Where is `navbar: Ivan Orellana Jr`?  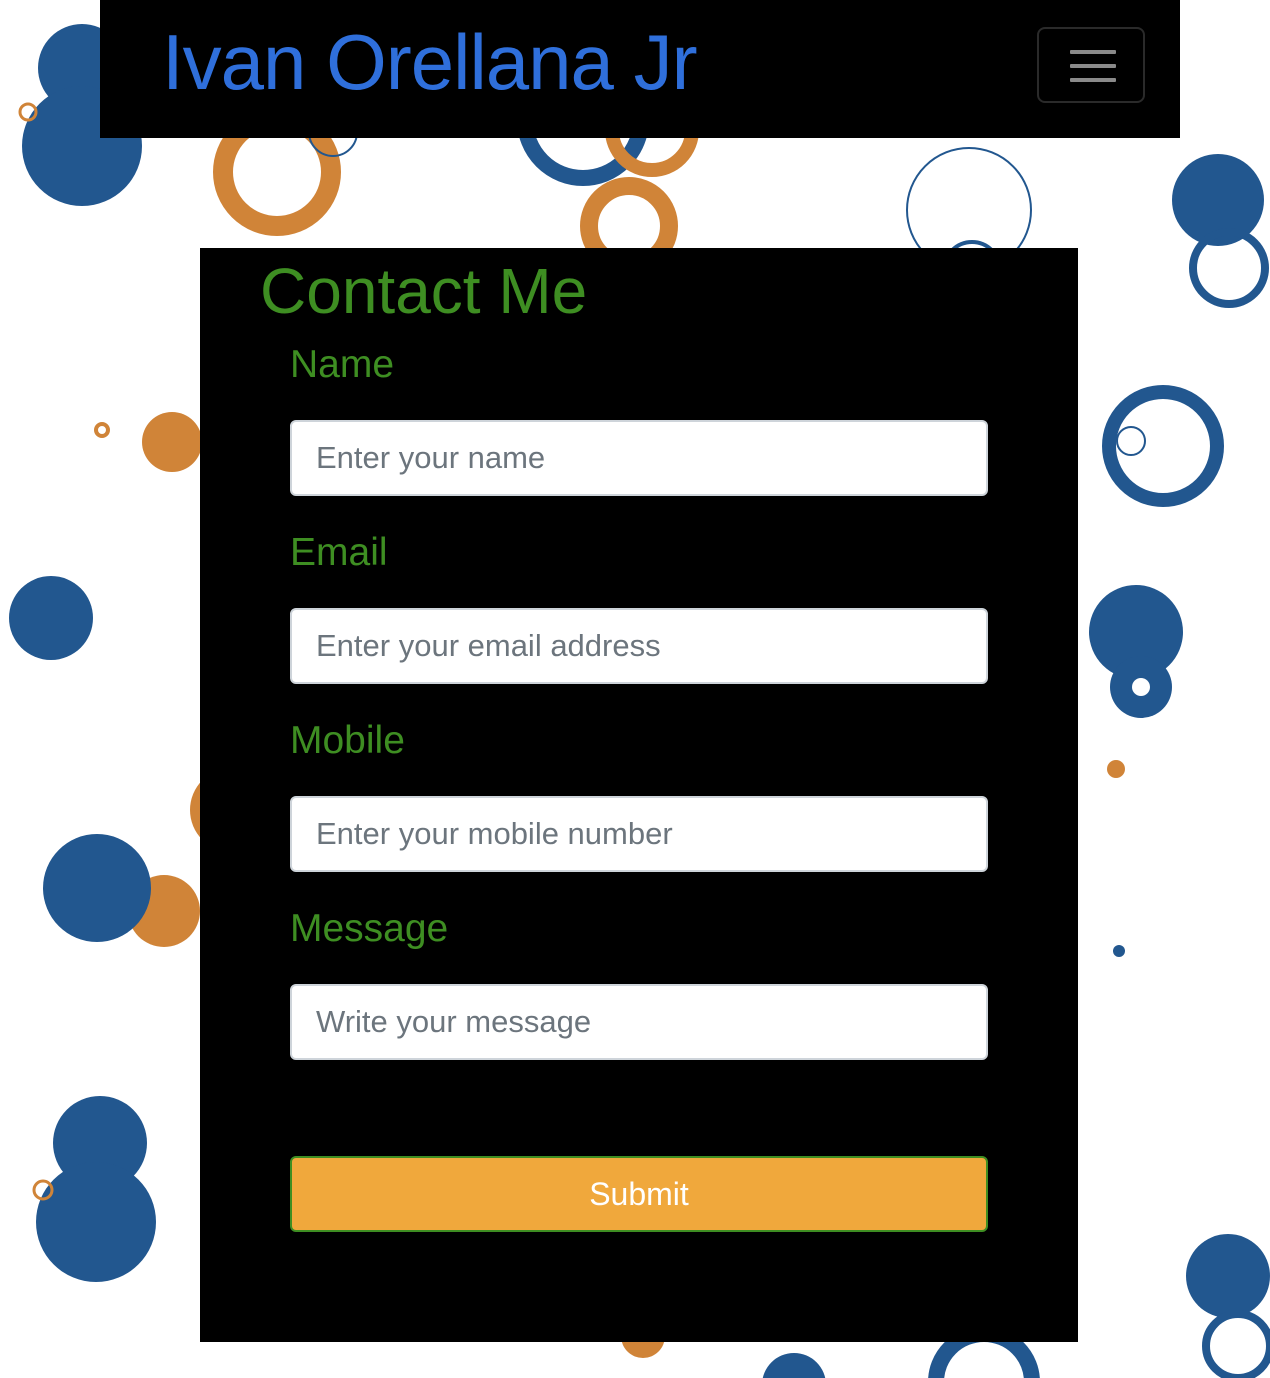
navbar: Ivan Orellana Jr is located at coordinates (640, 69).